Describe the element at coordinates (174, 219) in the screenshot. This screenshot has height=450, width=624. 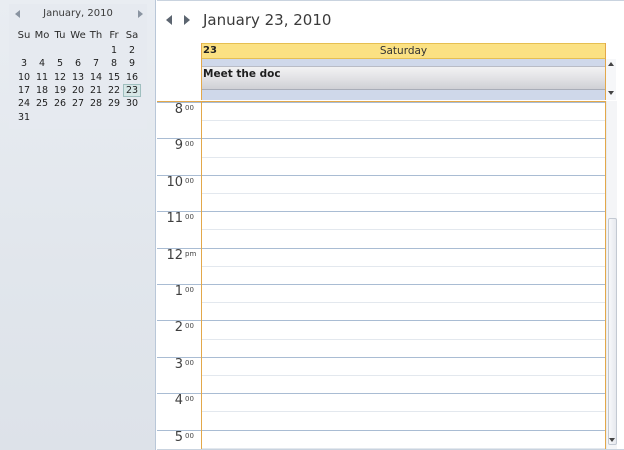
I see `hour-number: 11` at that location.